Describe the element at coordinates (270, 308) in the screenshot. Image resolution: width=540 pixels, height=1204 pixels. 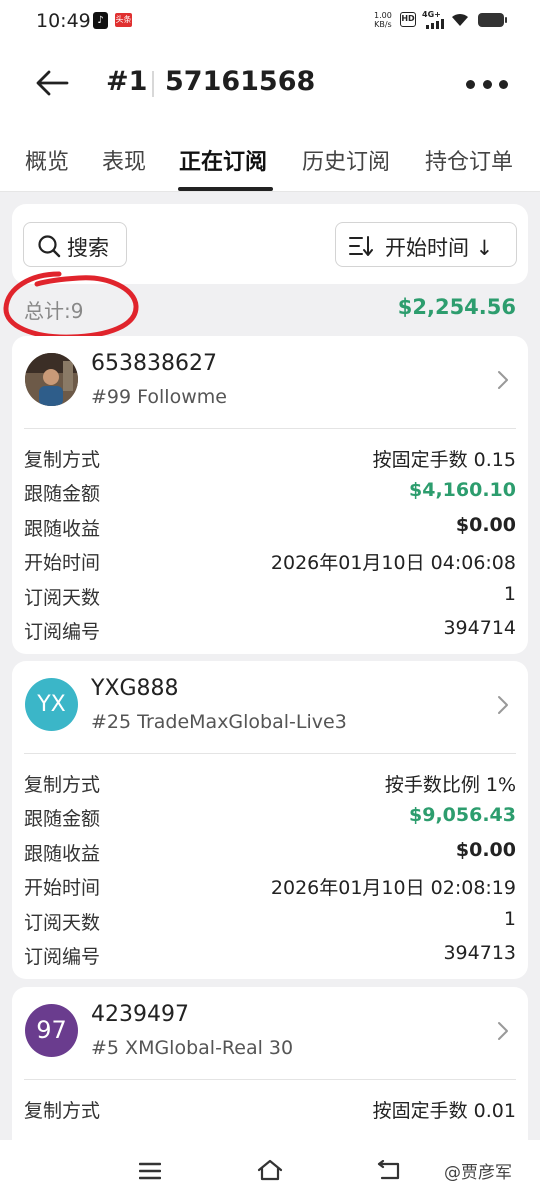
I see `summary-row: 总计:9 $2,254.56` at that location.